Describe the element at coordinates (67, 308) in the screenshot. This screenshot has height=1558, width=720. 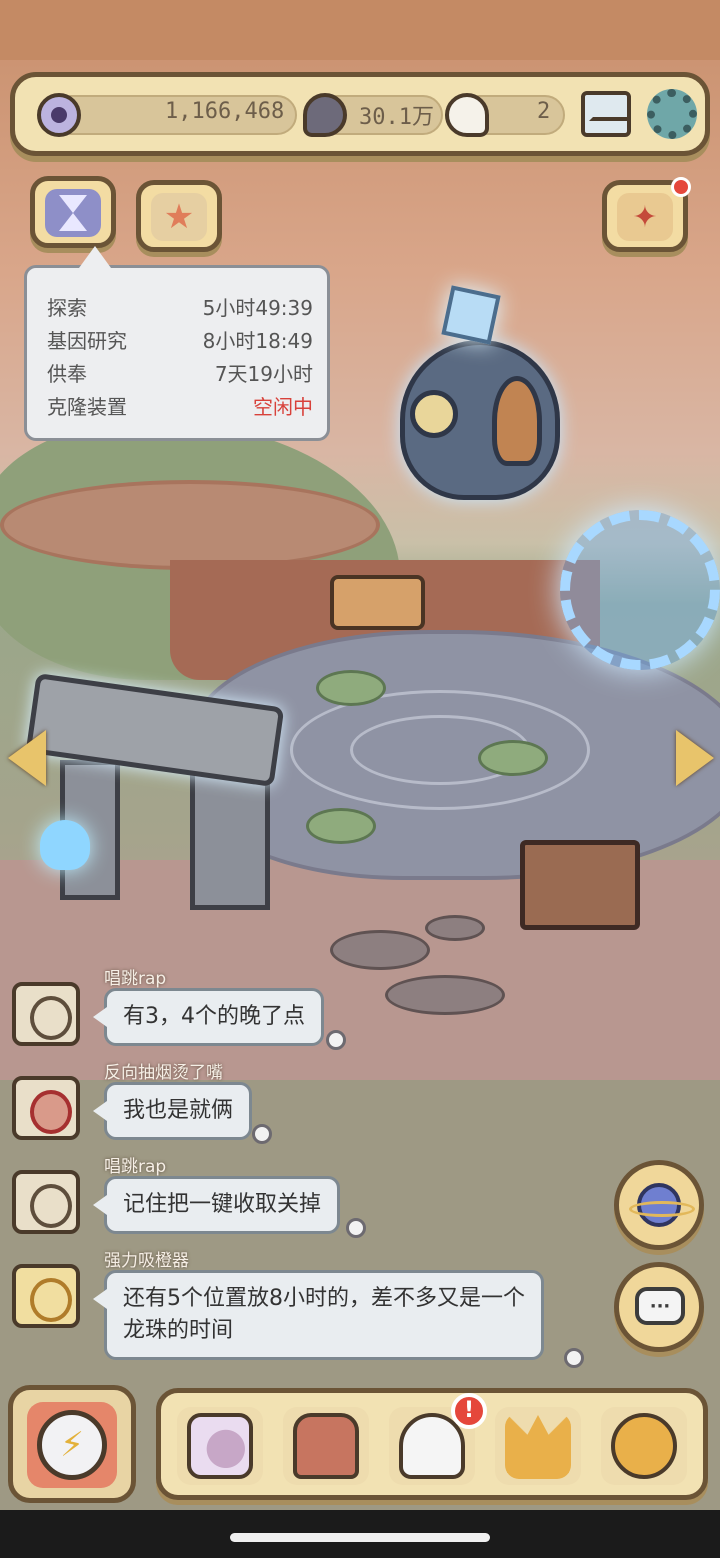
I see `timer-label: 探索` at that location.